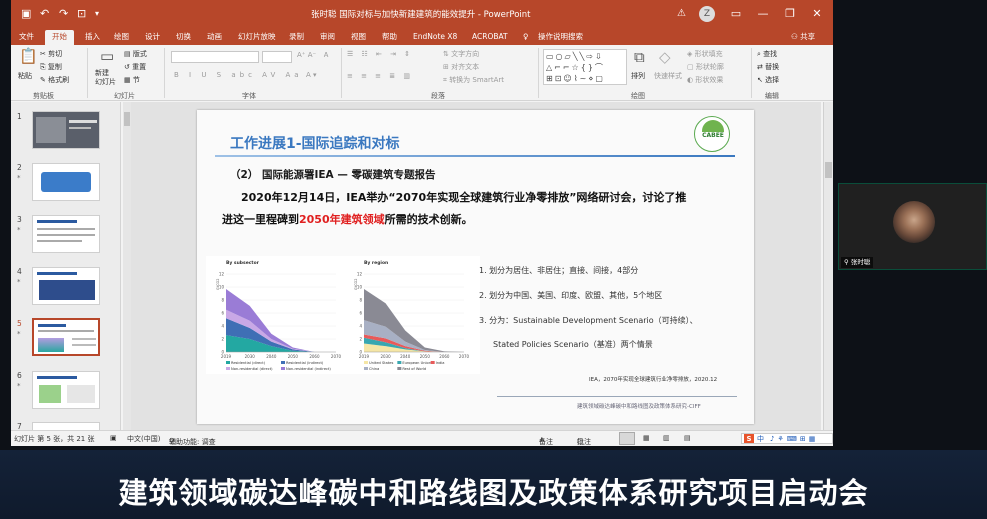 This screenshot has width=987, height=519. What do you see at coordinates (638, 76) in the screenshot?
I see `arrange-button: 排列` at bounding box center [638, 76].